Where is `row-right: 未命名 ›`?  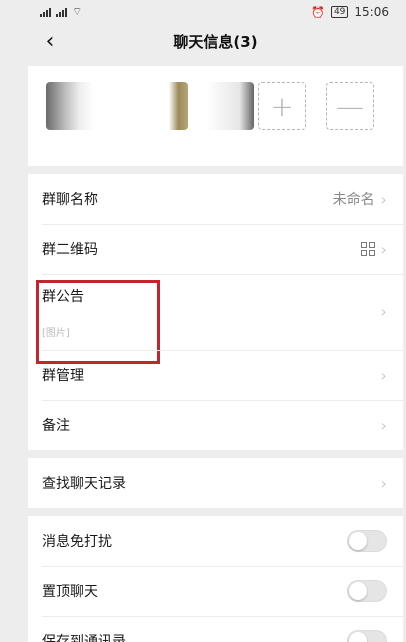
row-right: 未命名 › is located at coordinates (360, 199).